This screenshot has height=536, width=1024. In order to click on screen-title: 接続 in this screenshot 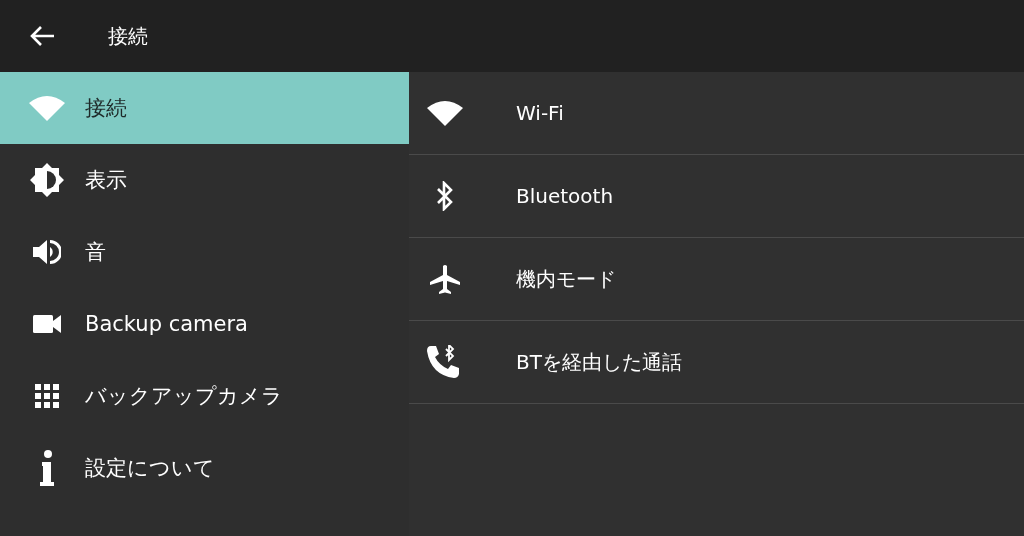, I will do `click(128, 36)`.